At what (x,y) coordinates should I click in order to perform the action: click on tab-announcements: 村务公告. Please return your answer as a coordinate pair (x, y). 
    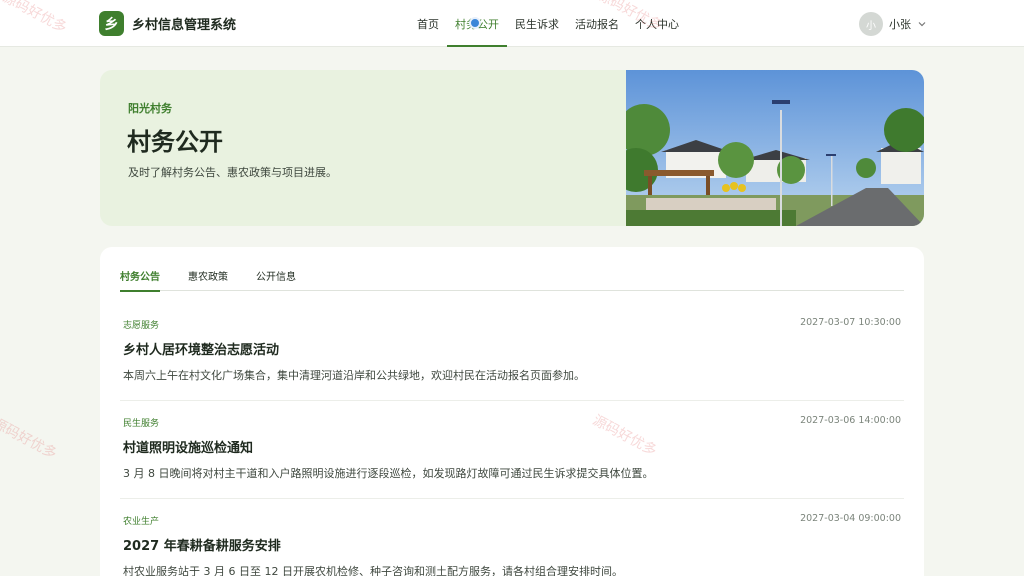
    Looking at the image, I should click on (140, 278).